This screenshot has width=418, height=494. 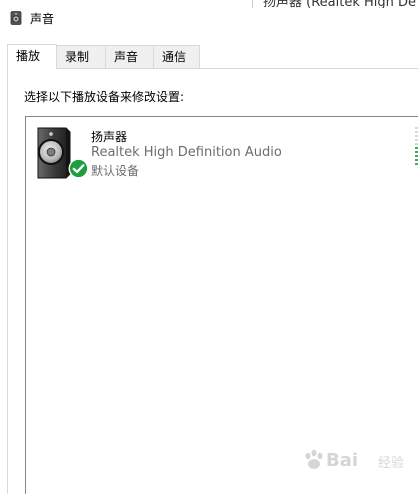 What do you see at coordinates (78, 168) in the screenshot?
I see `check-icon` at bounding box center [78, 168].